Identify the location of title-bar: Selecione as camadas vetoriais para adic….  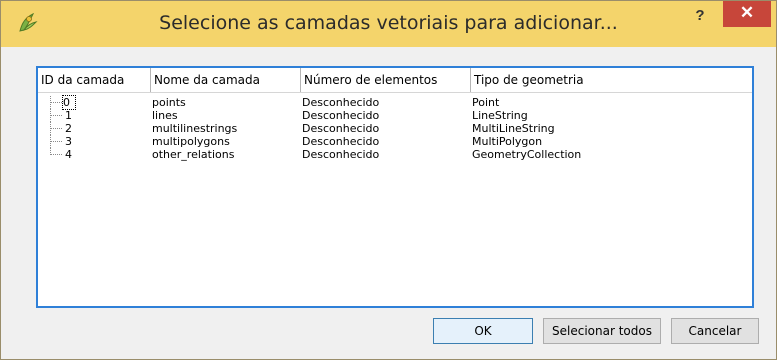
(388, 24).